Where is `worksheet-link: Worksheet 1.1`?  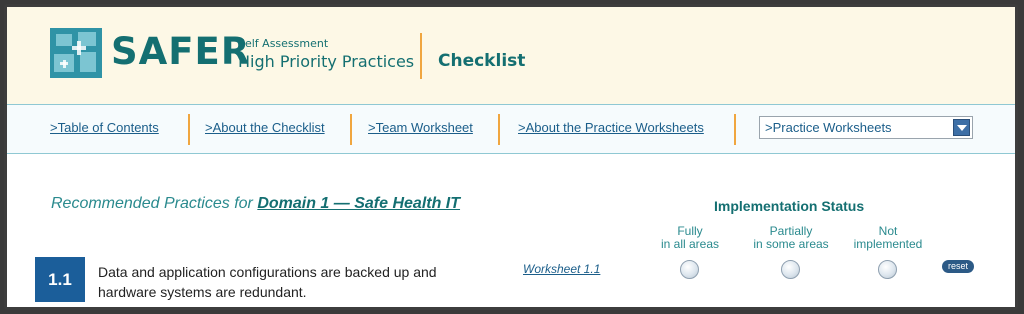
worksheet-link: Worksheet 1.1 is located at coordinates (561, 269).